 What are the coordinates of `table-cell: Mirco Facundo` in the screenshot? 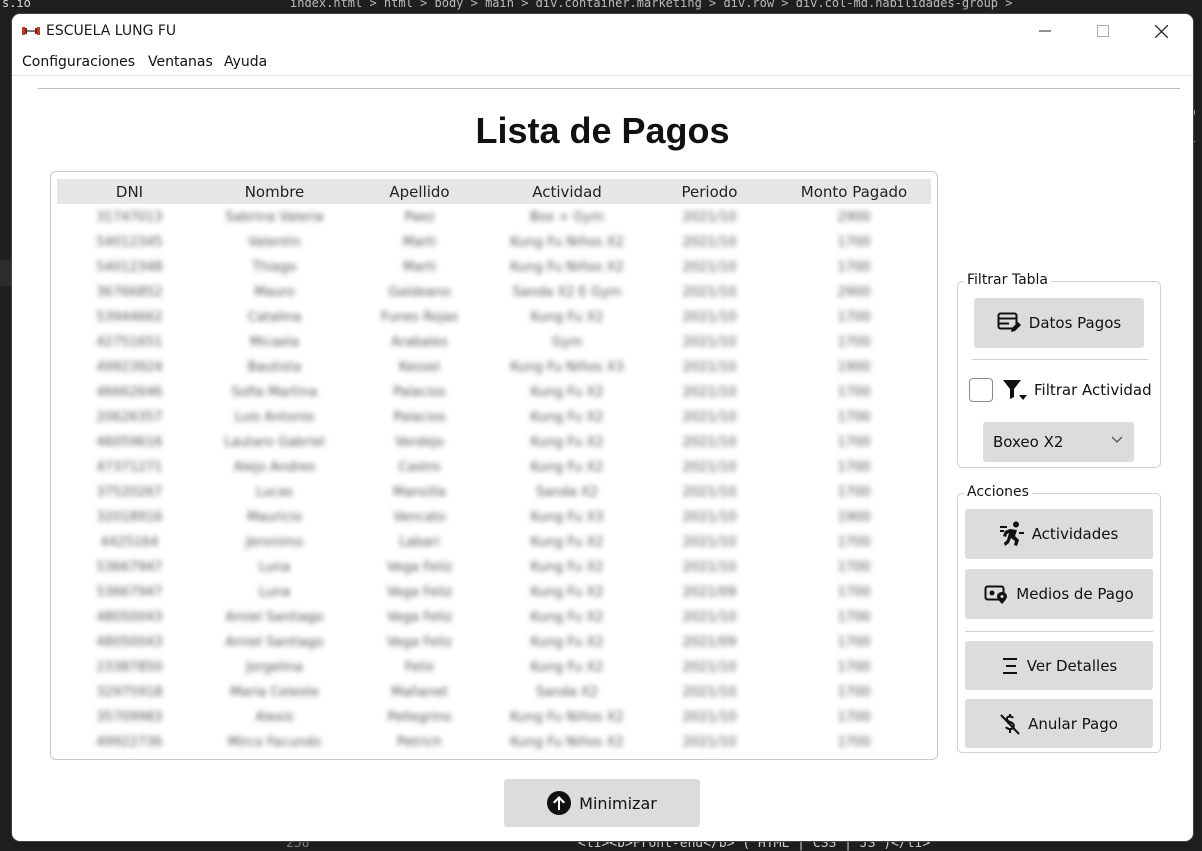 It's located at (274, 742).